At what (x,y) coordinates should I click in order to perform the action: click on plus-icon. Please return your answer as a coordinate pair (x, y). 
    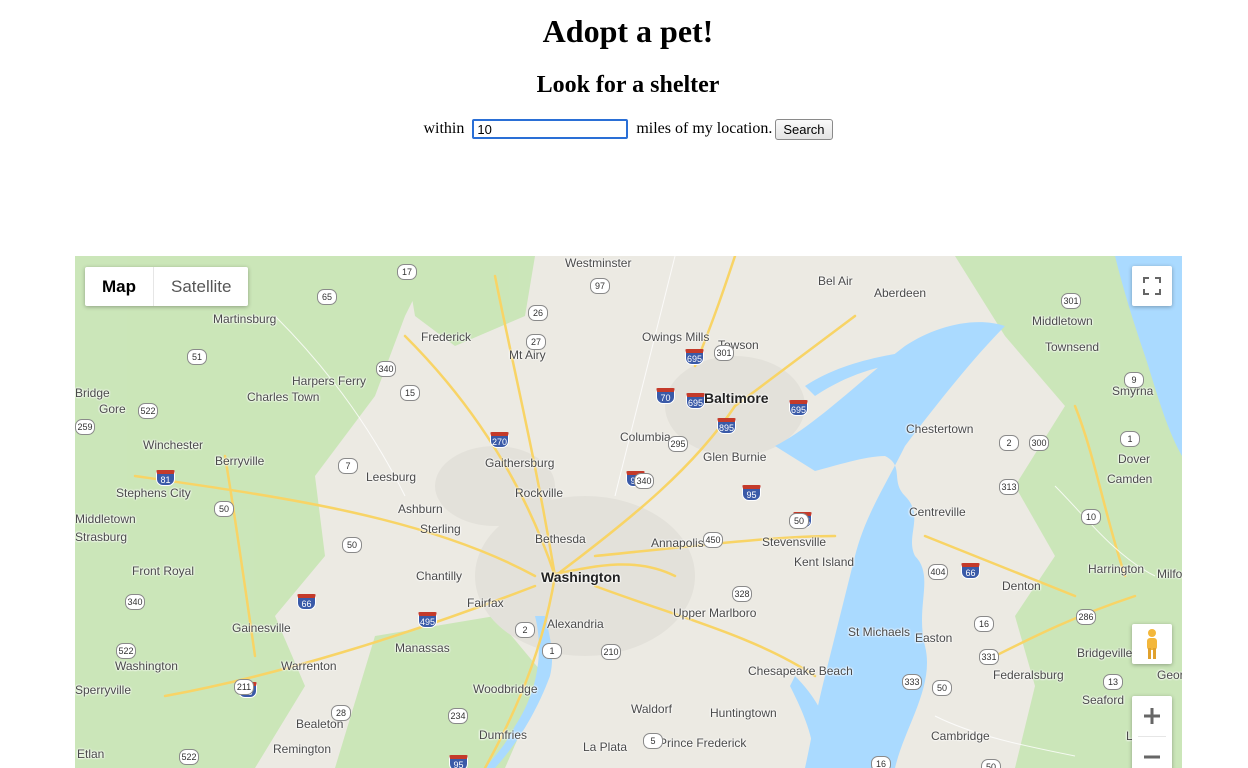
    Looking at the image, I should click on (1152, 716).